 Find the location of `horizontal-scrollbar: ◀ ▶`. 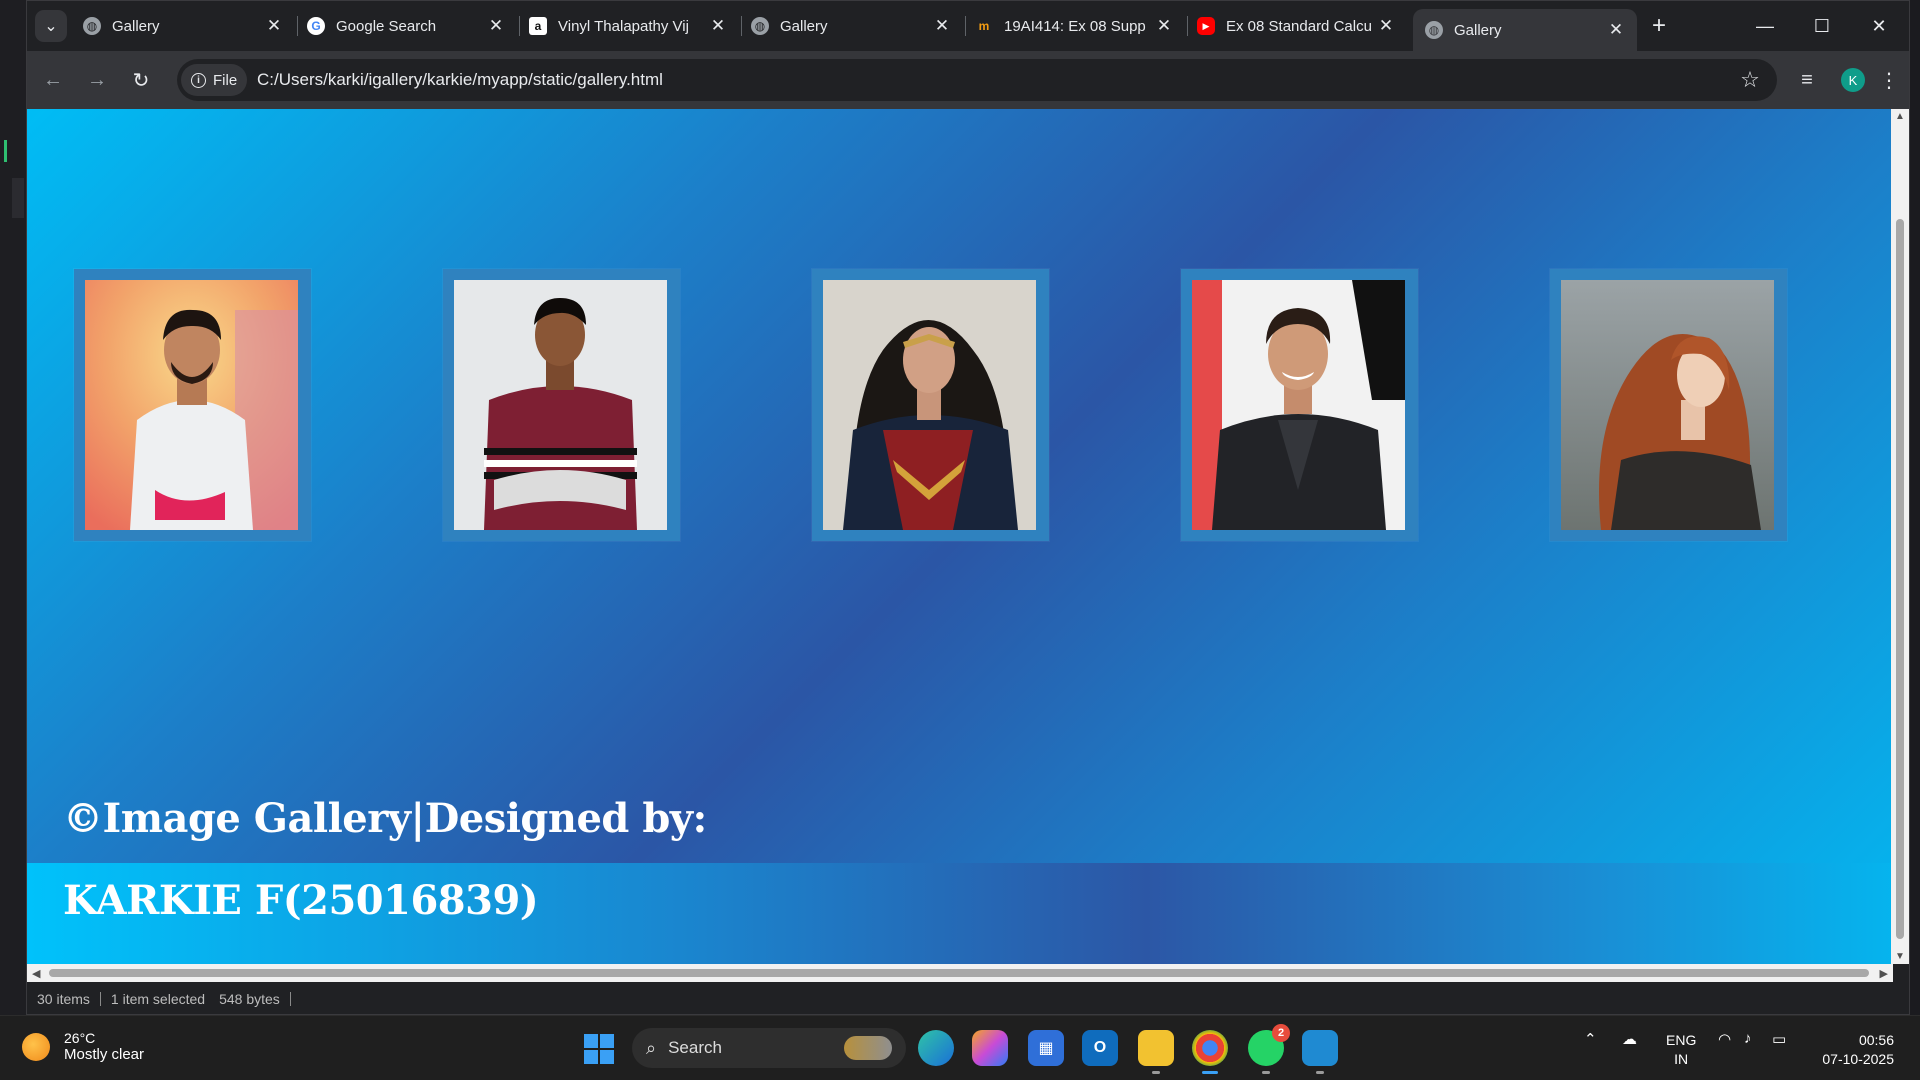

horizontal-scrollbar: ◀ ▶ is located at coordinates (960, 973).